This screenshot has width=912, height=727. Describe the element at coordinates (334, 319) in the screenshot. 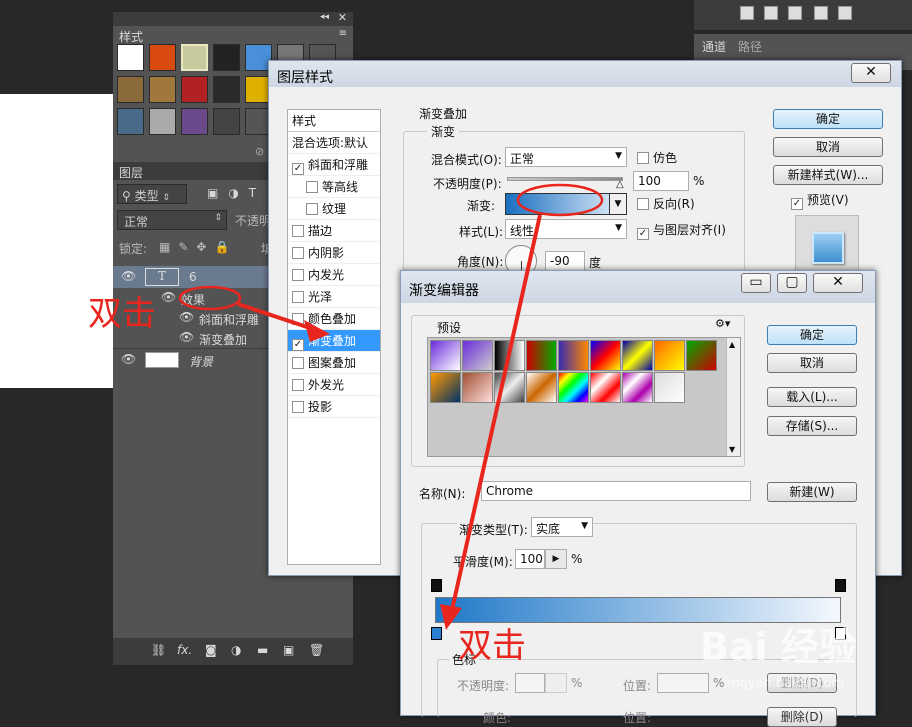

I see `style-list-item: 颜色叠加` at that location.